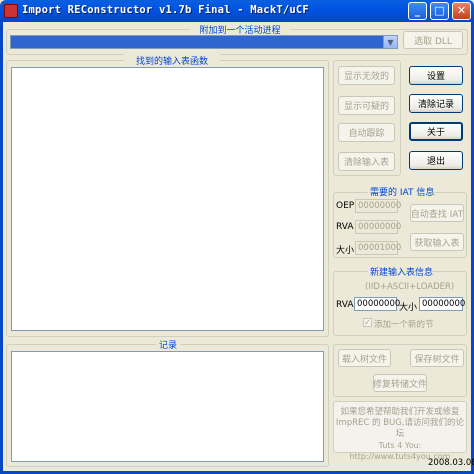 This screenshot has width=474, height=474. What do you see at coordinates (378, 206) in the screenshot?
I see `oep-field: 00000000` at bounding box center [378, 206].